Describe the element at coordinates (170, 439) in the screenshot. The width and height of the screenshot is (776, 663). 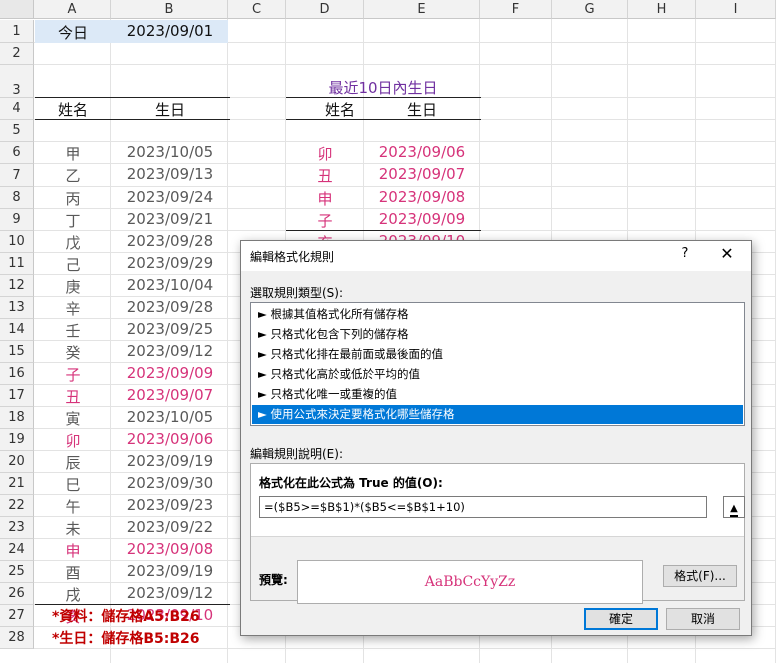
I see `main-date-cell: 2023/09/06` at that location.